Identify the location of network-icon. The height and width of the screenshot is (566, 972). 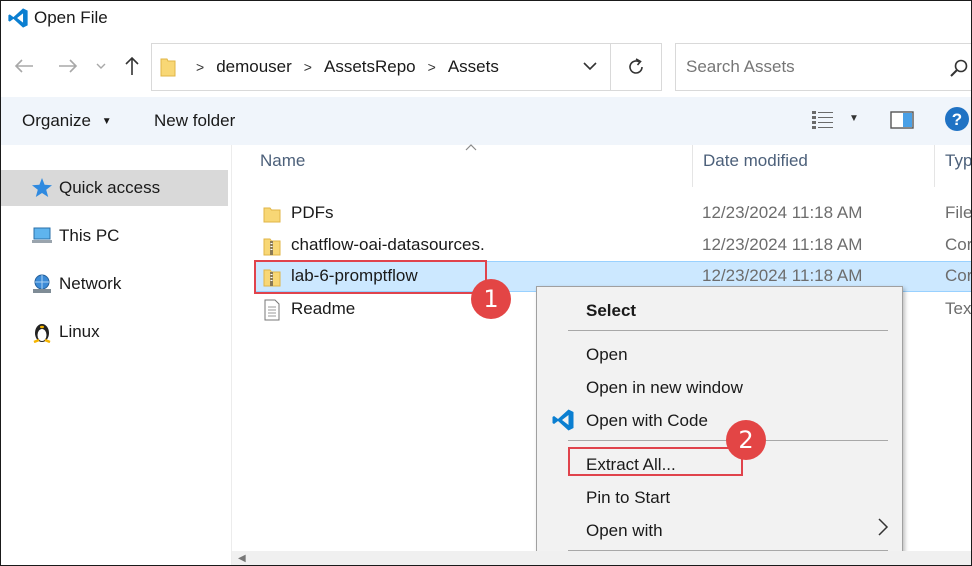
(42, 284).